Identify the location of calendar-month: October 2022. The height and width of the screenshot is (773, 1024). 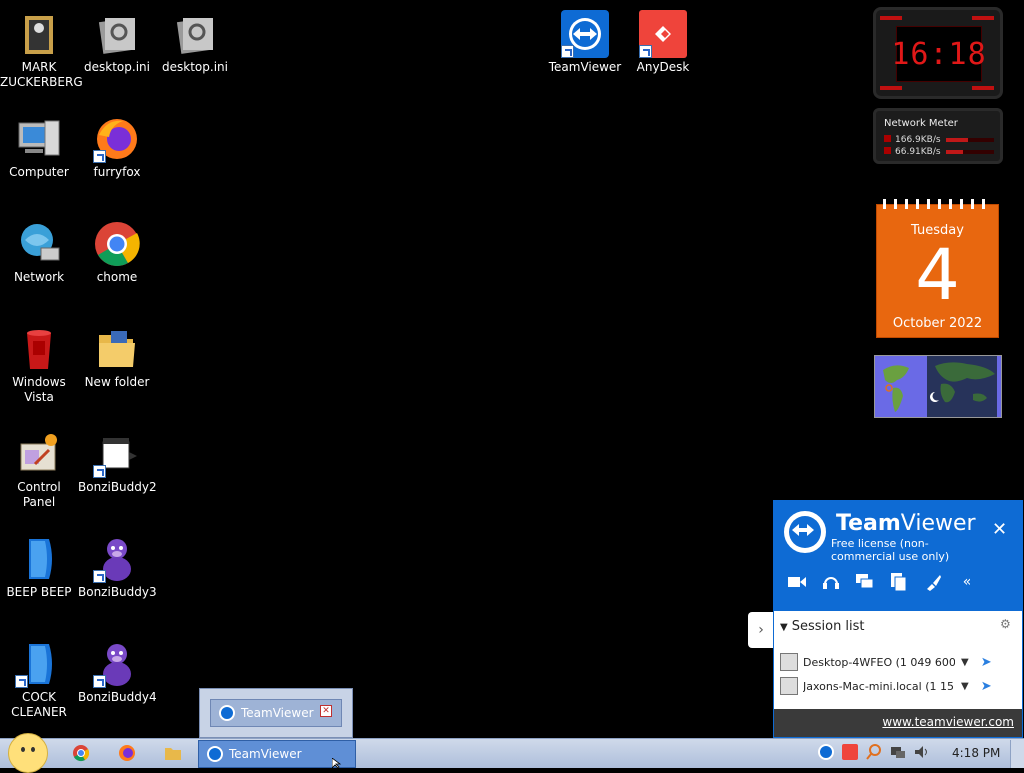
(937, 323).